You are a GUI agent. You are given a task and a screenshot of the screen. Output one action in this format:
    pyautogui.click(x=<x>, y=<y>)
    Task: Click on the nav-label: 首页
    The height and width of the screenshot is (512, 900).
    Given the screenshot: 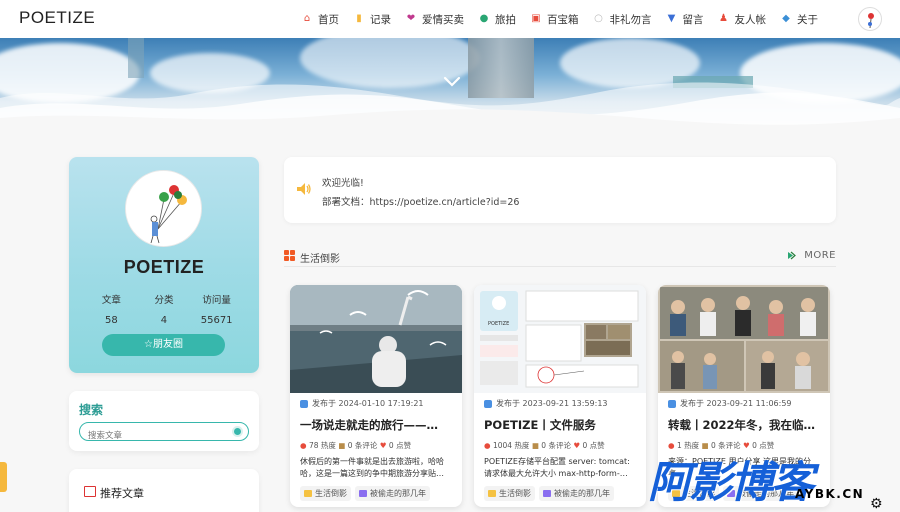 What is the action you would take?
    pyautogui.click(x=328, y=19)
    